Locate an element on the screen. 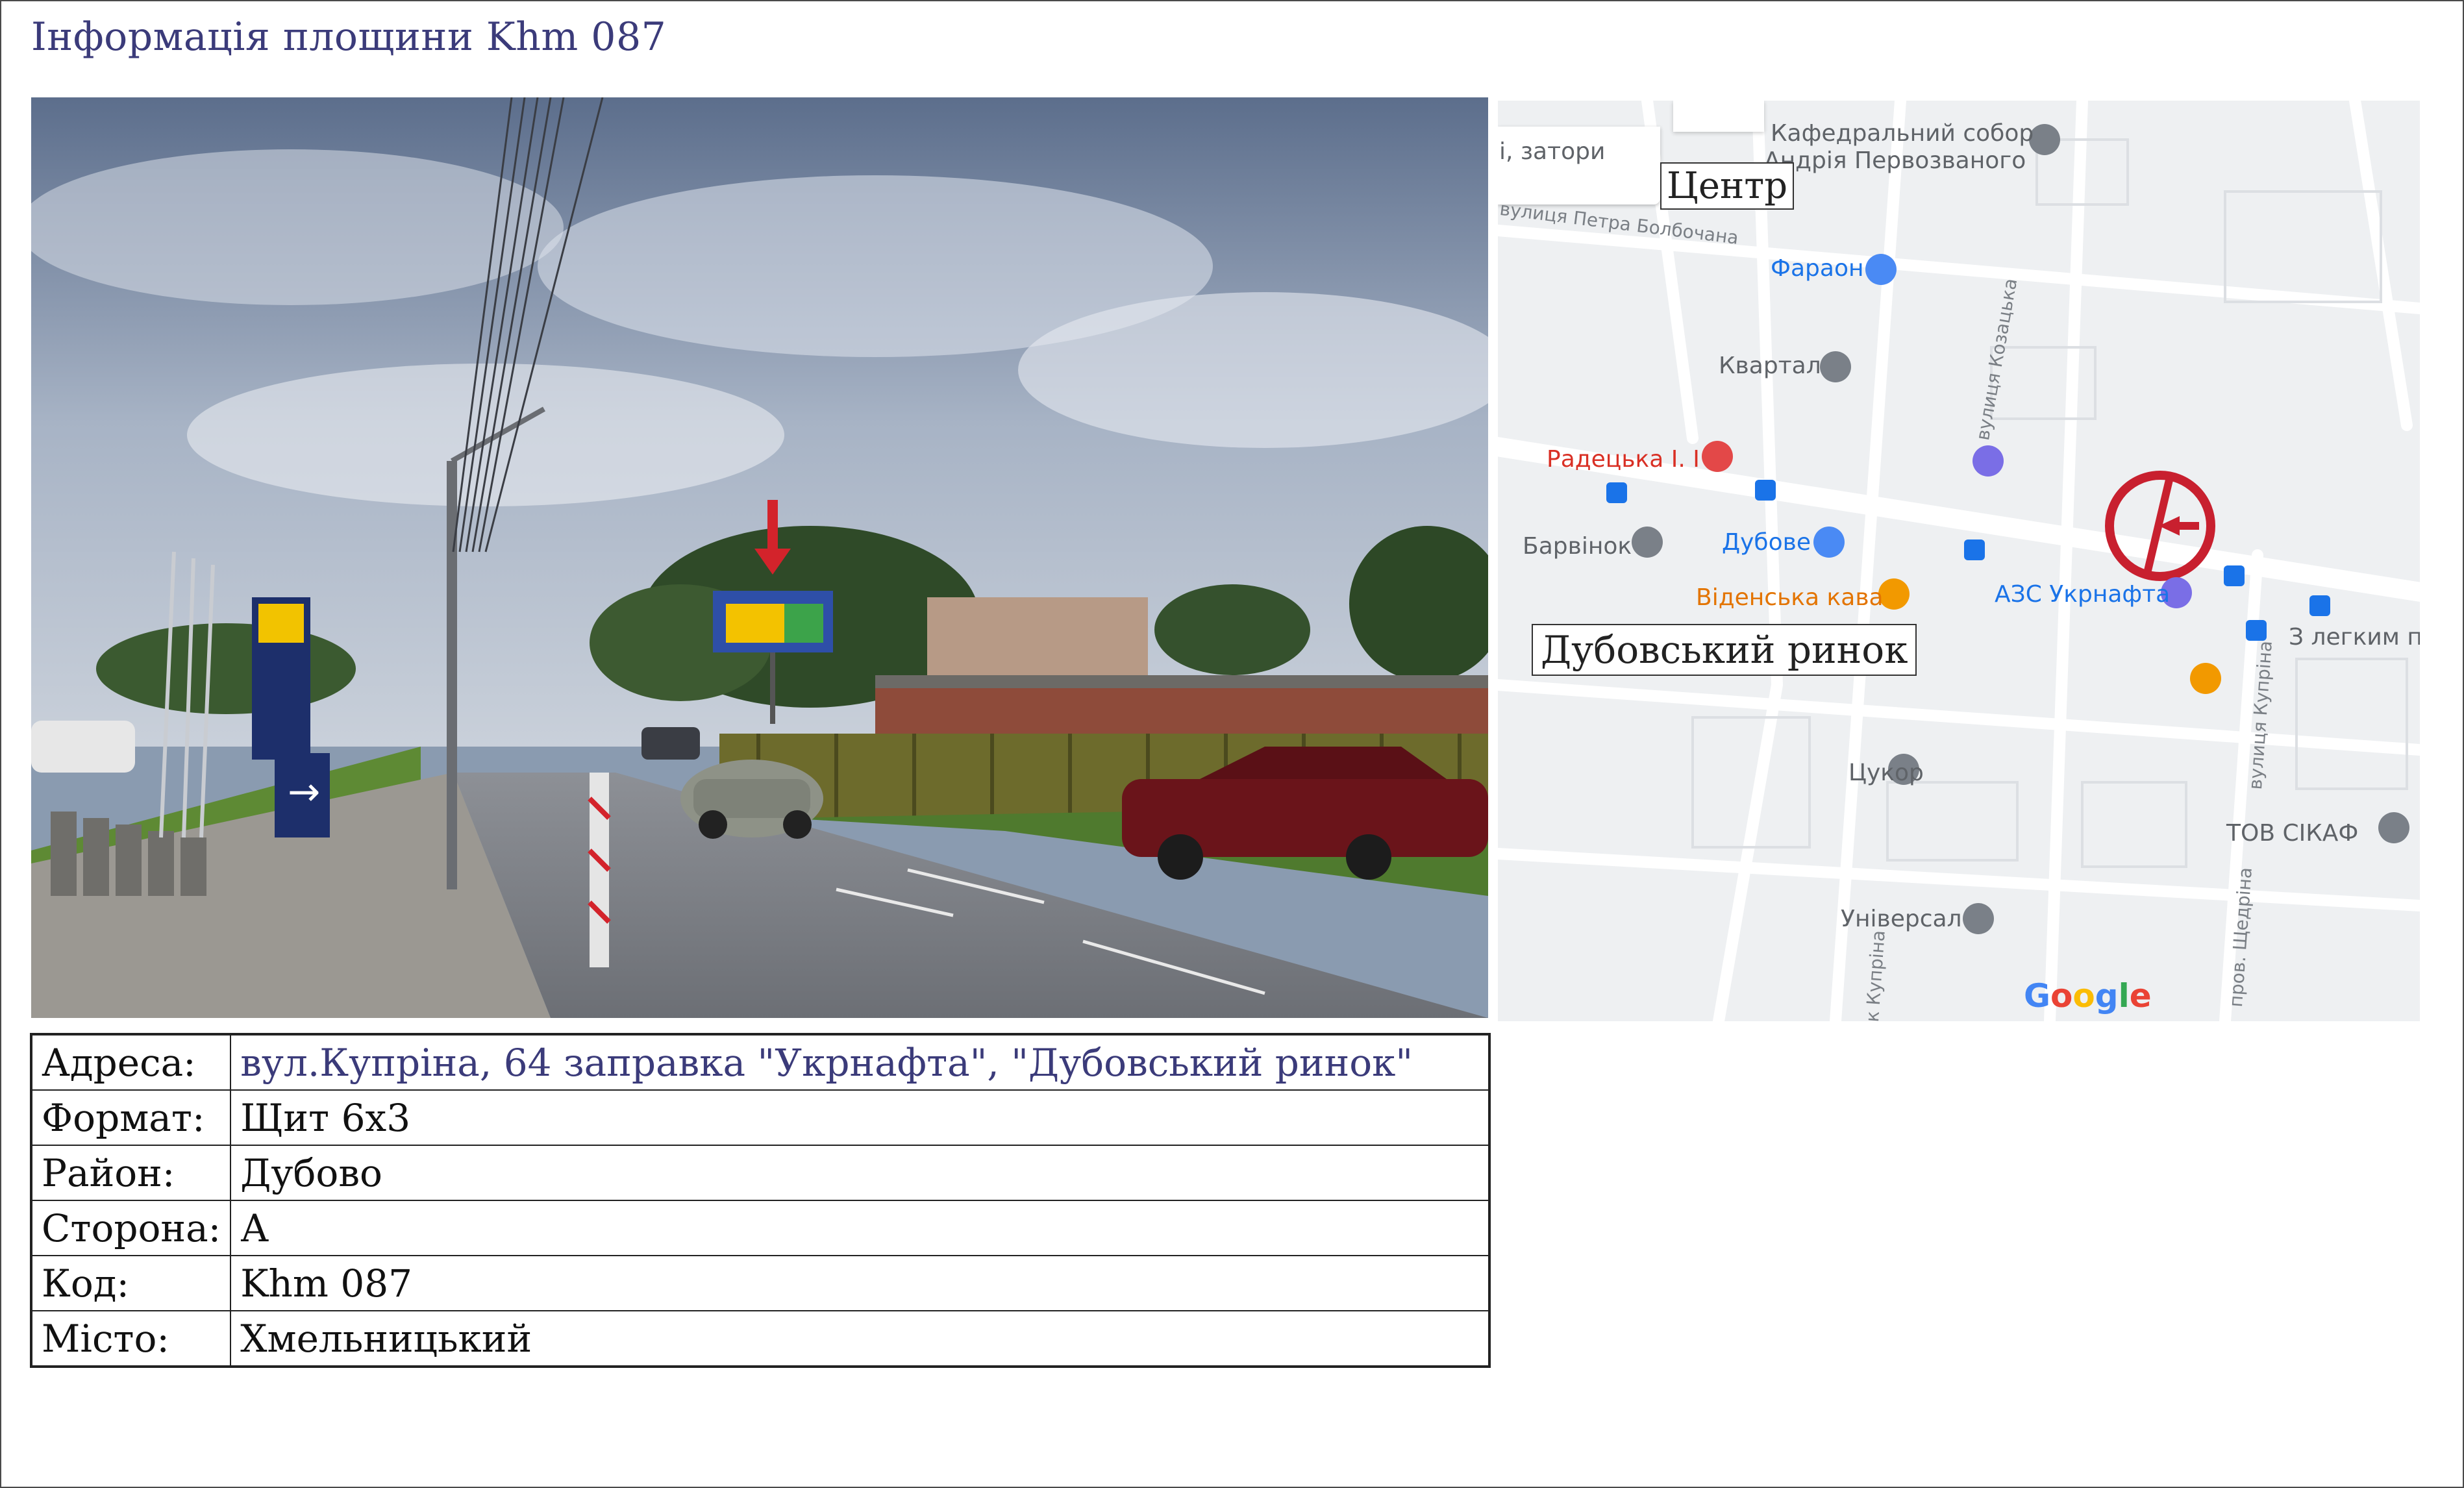  row-value-city: Хмельницький is located at coordinates (860, 1338).